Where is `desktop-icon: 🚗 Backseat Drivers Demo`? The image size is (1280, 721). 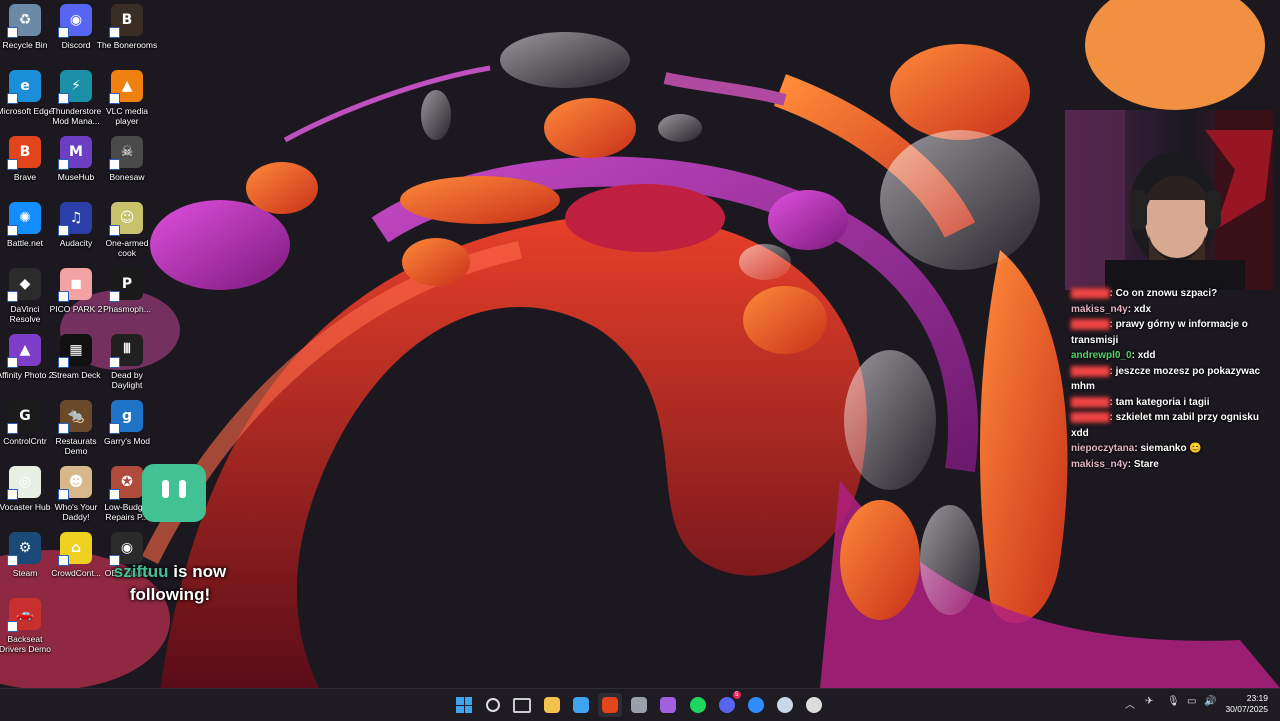 desktop-icon: 🚗 Backseat Drivers Demo is located at coordinates (28, 626).